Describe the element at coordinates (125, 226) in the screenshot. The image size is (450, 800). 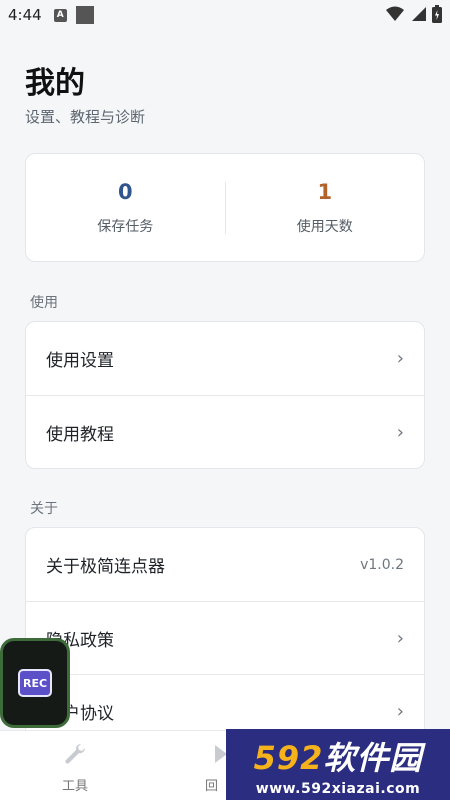
I see `saved-tasks-label: 保存任务` at that location.